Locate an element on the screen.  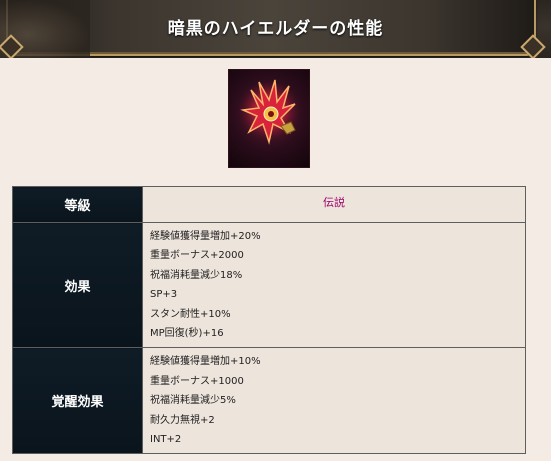
list-item: 耐久力無視+2 is located at coordinates (182, 420).